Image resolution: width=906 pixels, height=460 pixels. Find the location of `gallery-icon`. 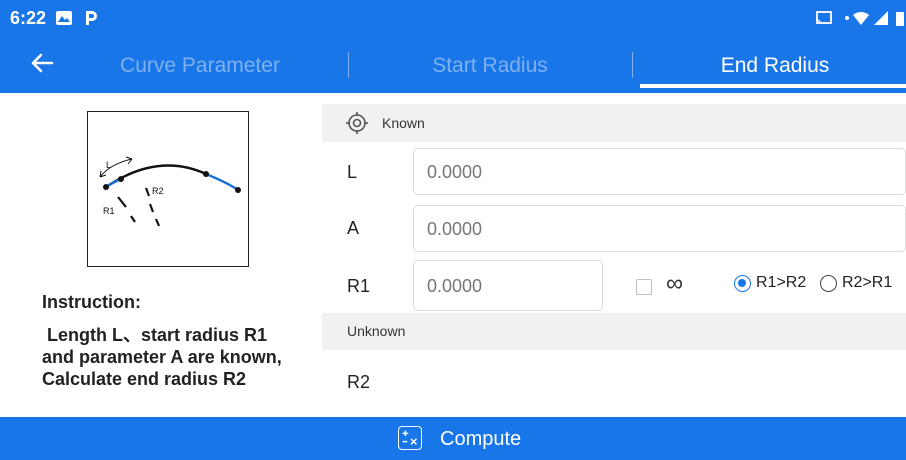

gallery-icon is located at coordinates (64, 18).